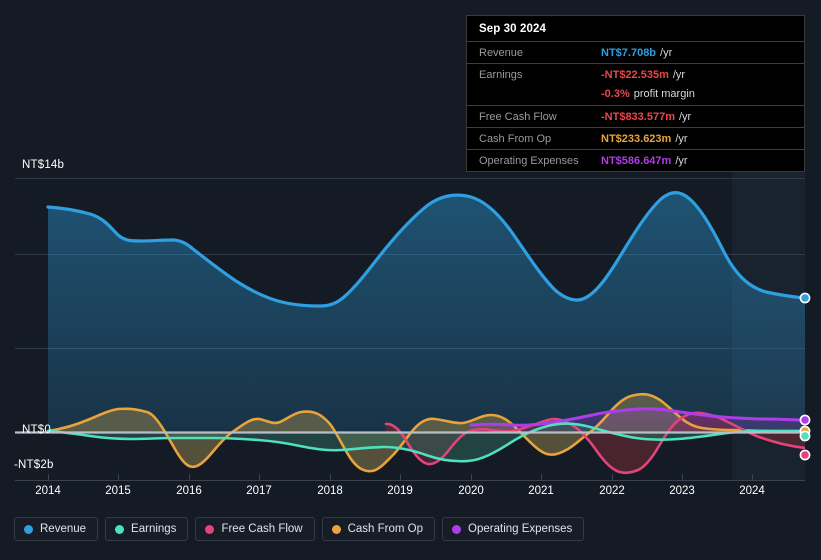  What do you see at coordinates (259, 491) in the screenshot?
I see `x-axis-label-2017: 2017` at bounding box center [259, 491].